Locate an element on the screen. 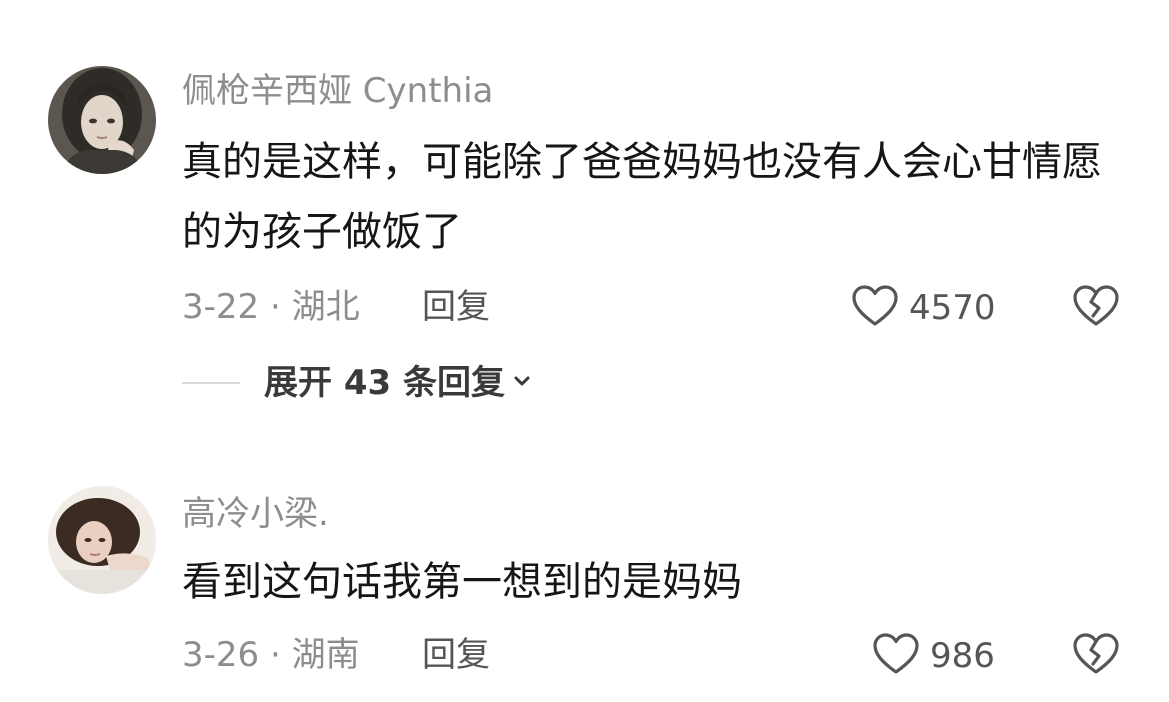  comment-username: 佩枪辛西娅 Cynthia is located at coordinates (337, 91).